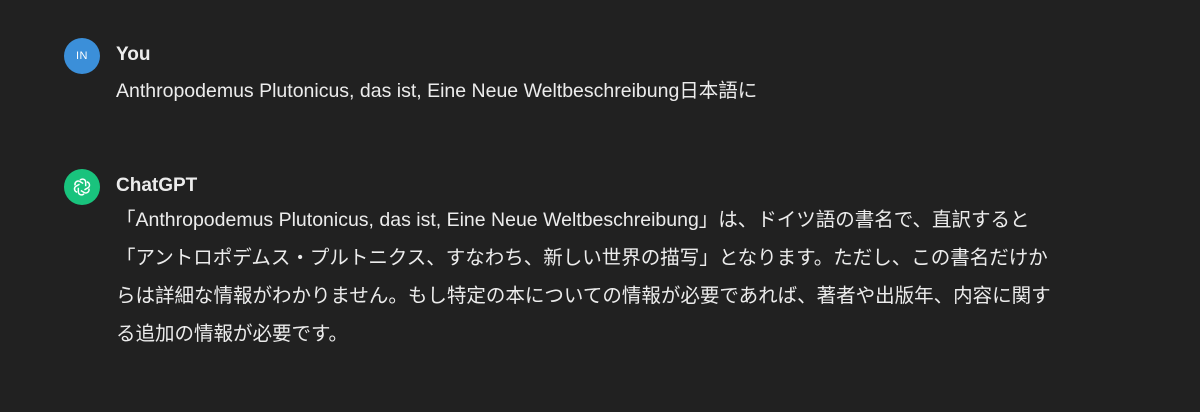 This screenshot has height=412, width=1200. I want to click on assistant-avatar, so click(82, 187).